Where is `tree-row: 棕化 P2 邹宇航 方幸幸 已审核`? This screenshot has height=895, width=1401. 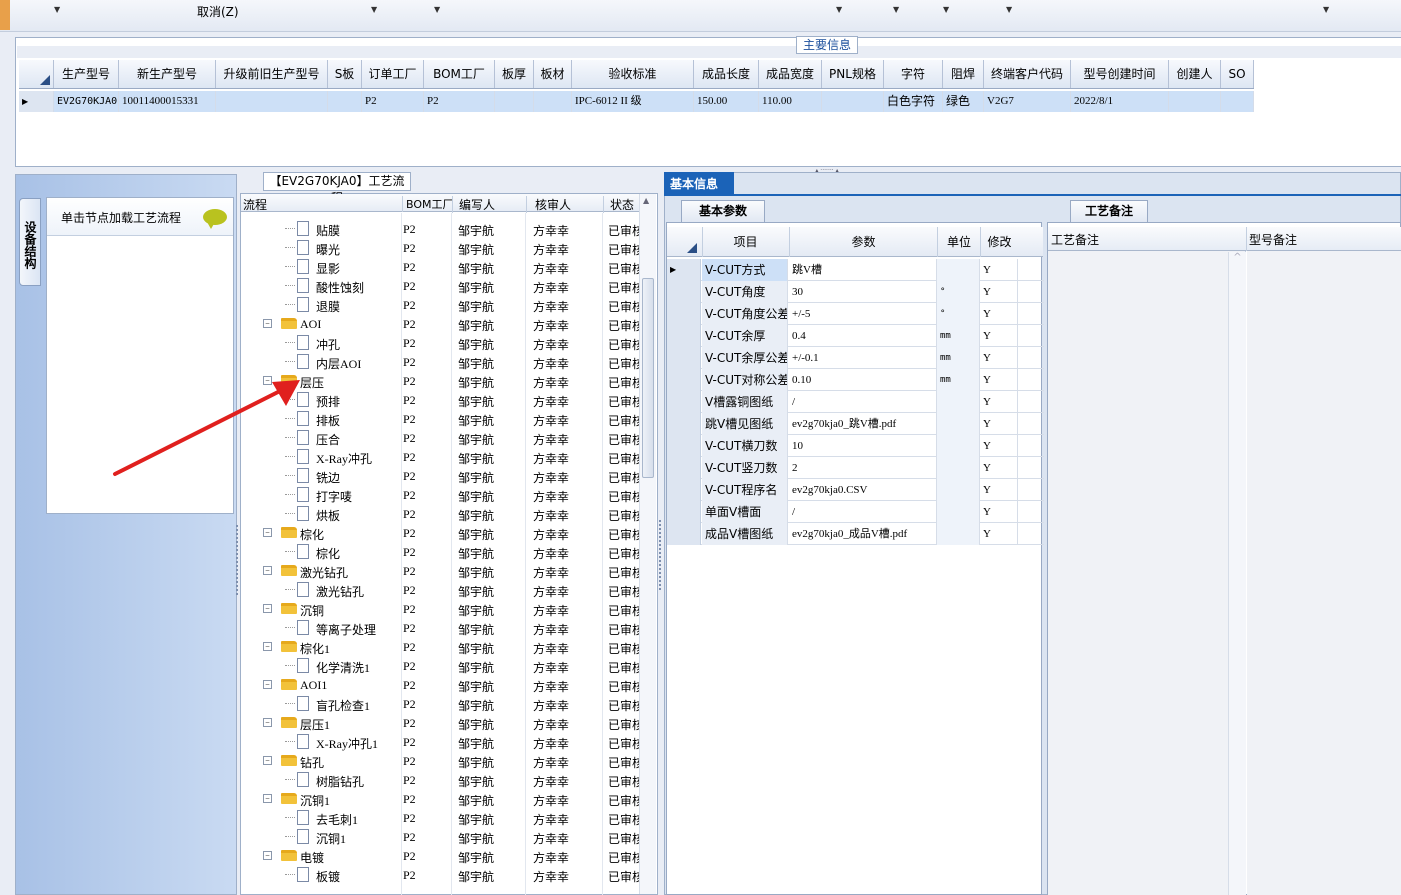 tree-row: 棕化 P2 邹宇航 方幸幸 已审核 is located at coordinates (440, 551).